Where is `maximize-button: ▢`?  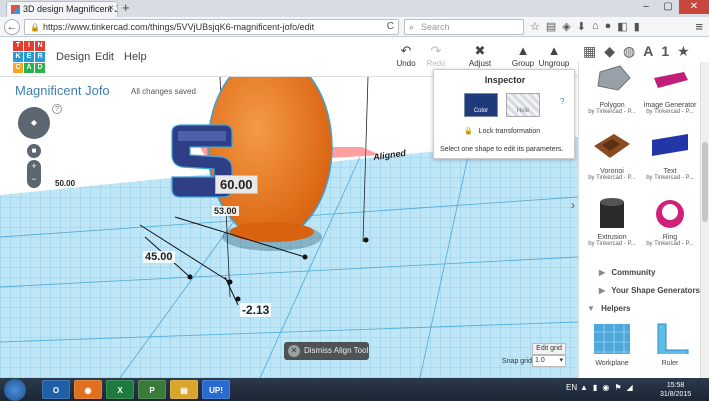
maximize-button: ▢ is located at coordinates (668, 7).